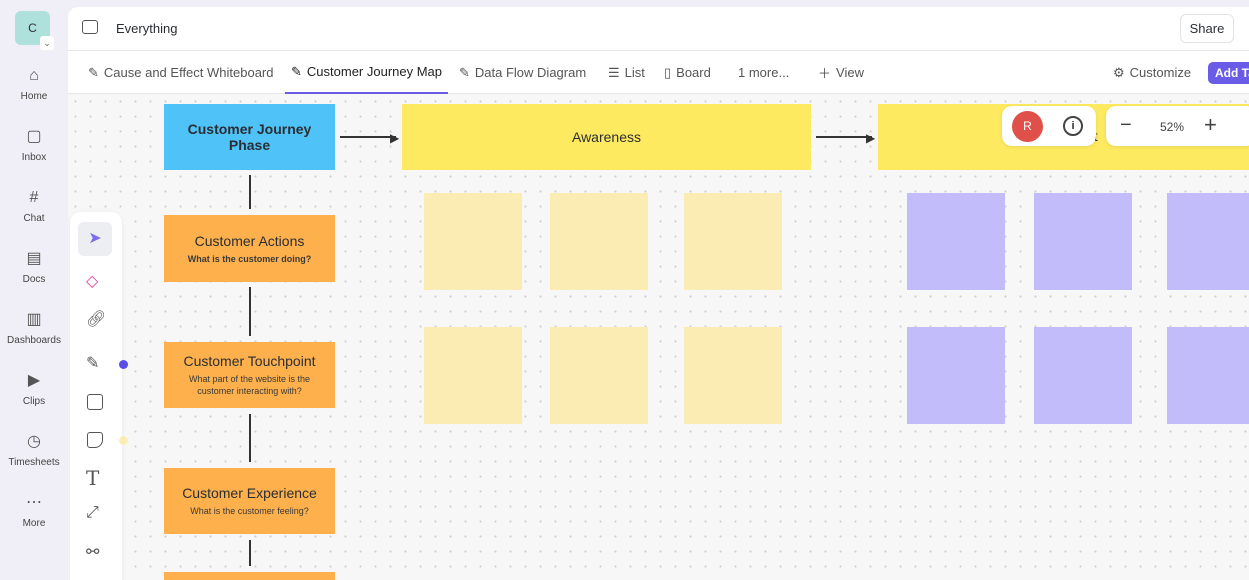 This screenshot has height=580, width=1249. Describe the element at coordinates (249, 137) in the screenshot. I see `phase-header: Customer Journey Phase` at that location.